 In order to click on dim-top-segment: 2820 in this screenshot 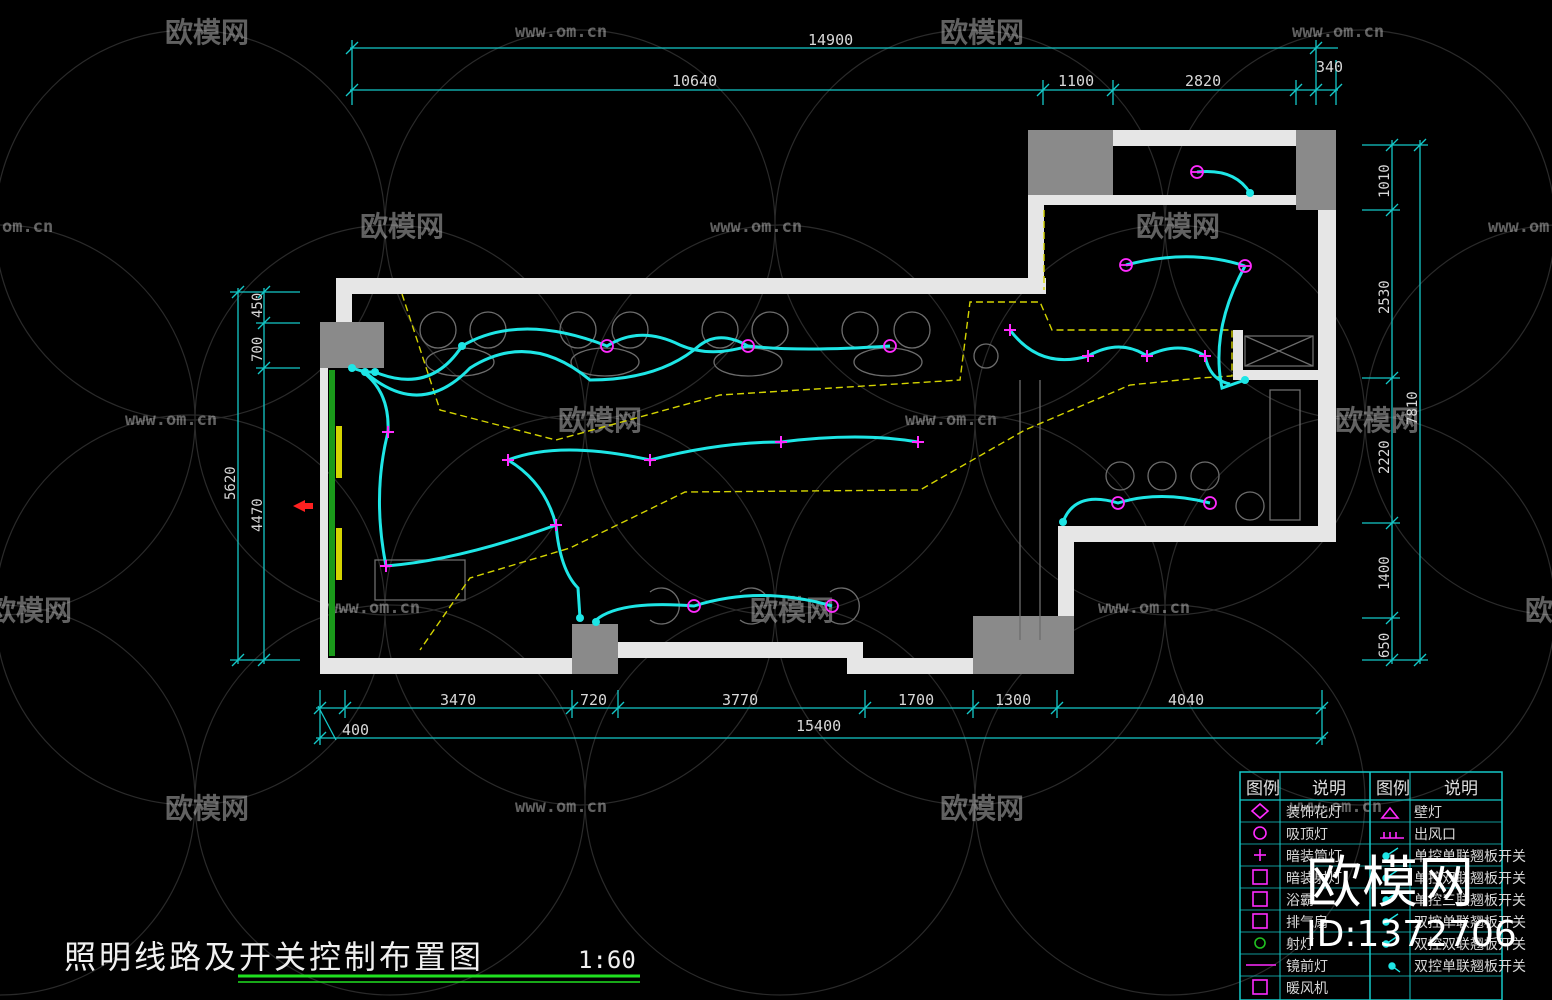, I will do `click(1203, 81)`.